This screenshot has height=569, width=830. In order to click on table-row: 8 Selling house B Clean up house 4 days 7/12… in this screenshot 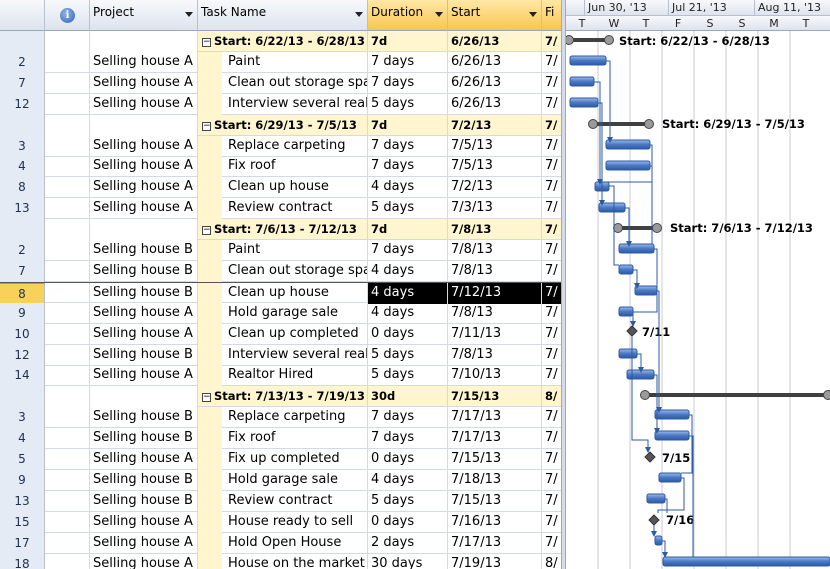, I will do `click(280, 292)`.